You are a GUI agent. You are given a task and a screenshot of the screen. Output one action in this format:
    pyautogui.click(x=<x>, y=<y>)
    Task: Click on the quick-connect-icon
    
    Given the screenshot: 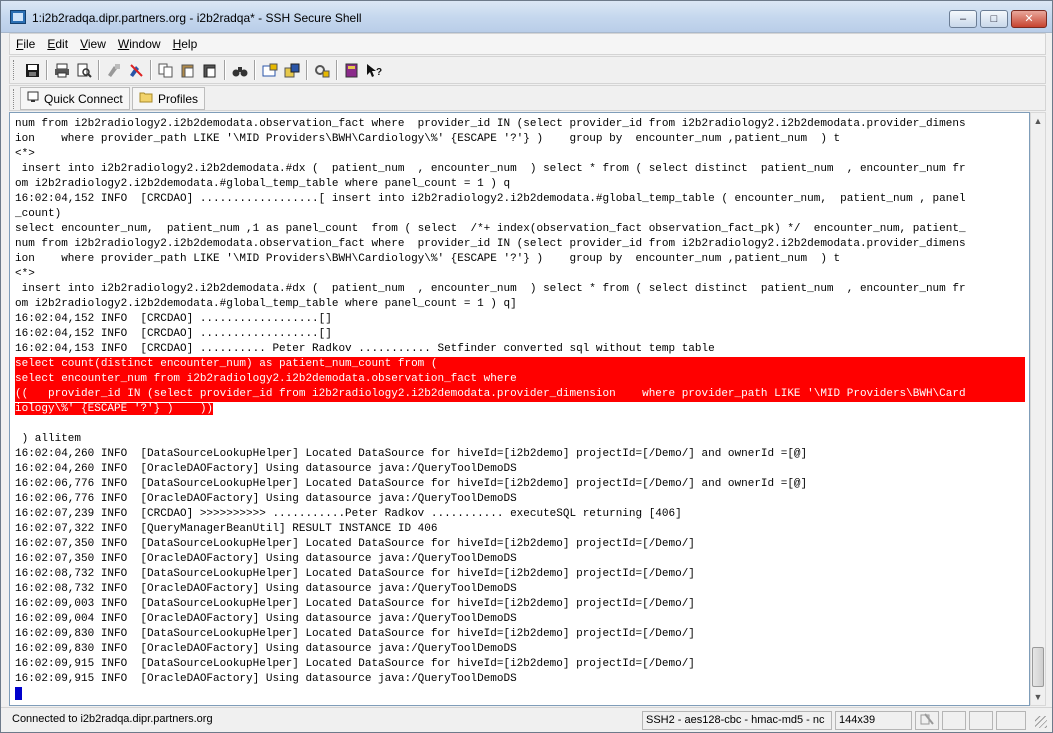 What is the action you would take?
    pyautogui.click(x=33, y=98)
    